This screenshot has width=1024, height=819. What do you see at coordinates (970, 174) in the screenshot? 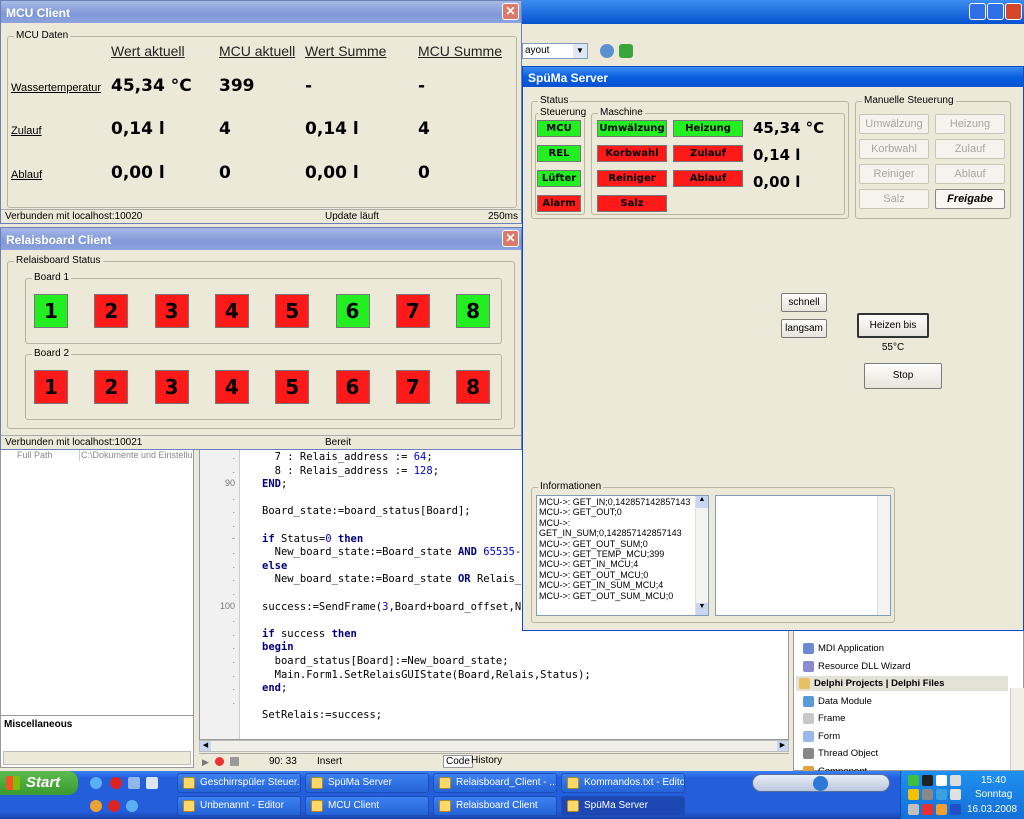
I see `manual-button: Ablauf` at bounding box center [970, 174].